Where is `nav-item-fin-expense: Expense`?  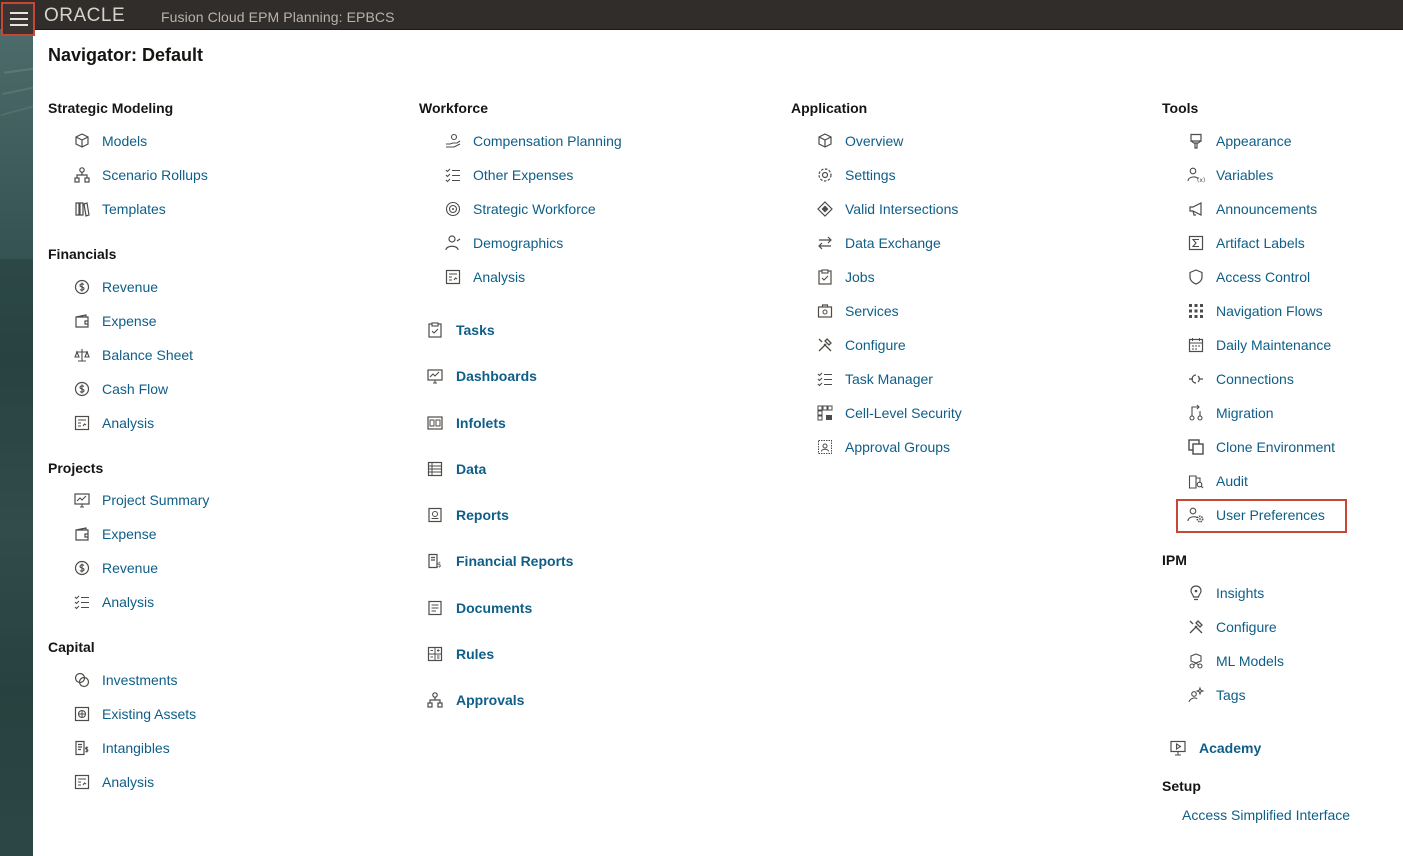 nav-item-fin-expense: Expense is located at coordinates (114, 321).